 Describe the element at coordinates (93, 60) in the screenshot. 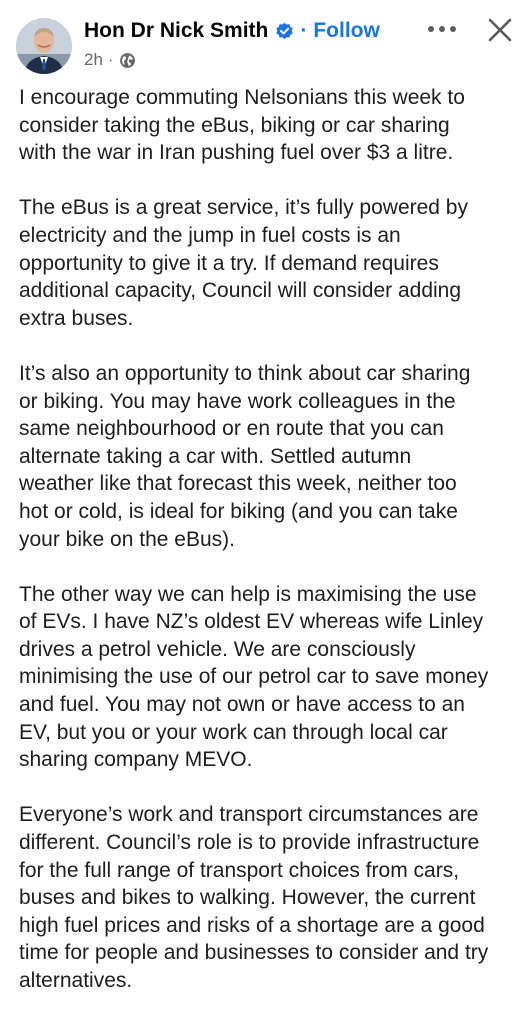

I see `post-time: 2h` at that location.